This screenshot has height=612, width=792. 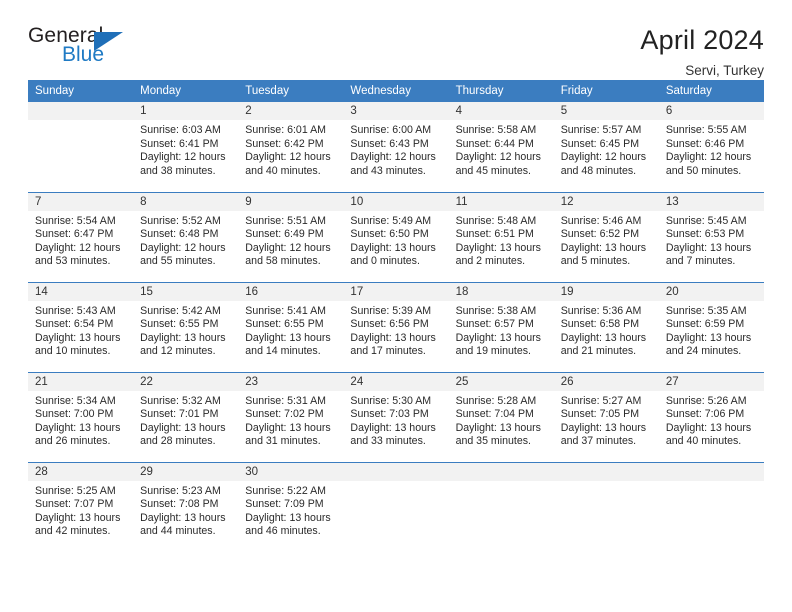 What do you see at coordinates (496, 310) in the screenshot?
I see `sunrise-text: Sunrise: 5:38 AM` at bounding box center [496, 310].